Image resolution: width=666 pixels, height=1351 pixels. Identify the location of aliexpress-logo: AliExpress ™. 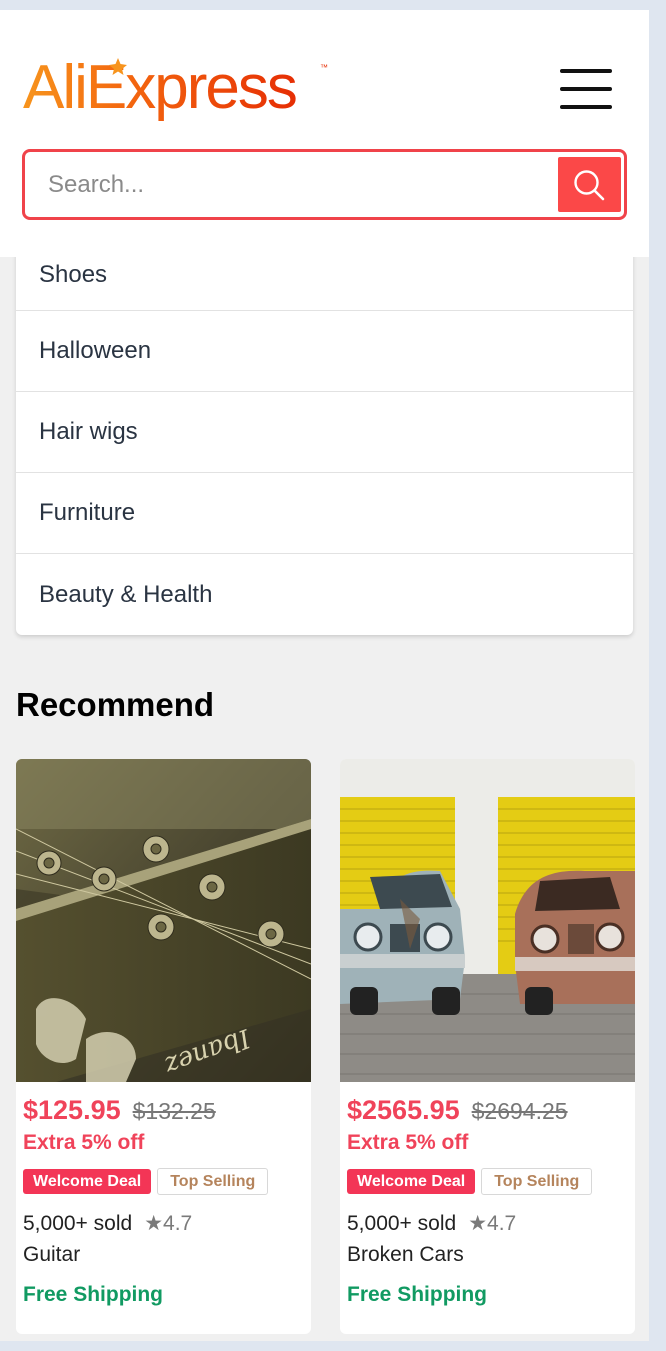
(178, 90).